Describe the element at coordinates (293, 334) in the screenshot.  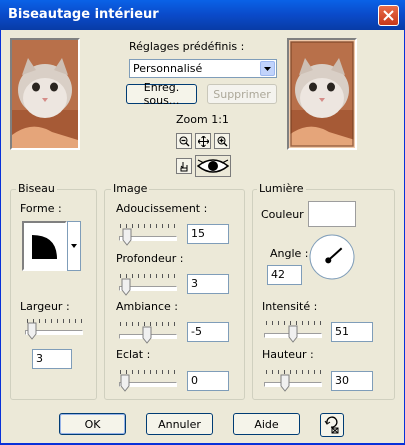
I see `intensity-slider-thumb` at that location.